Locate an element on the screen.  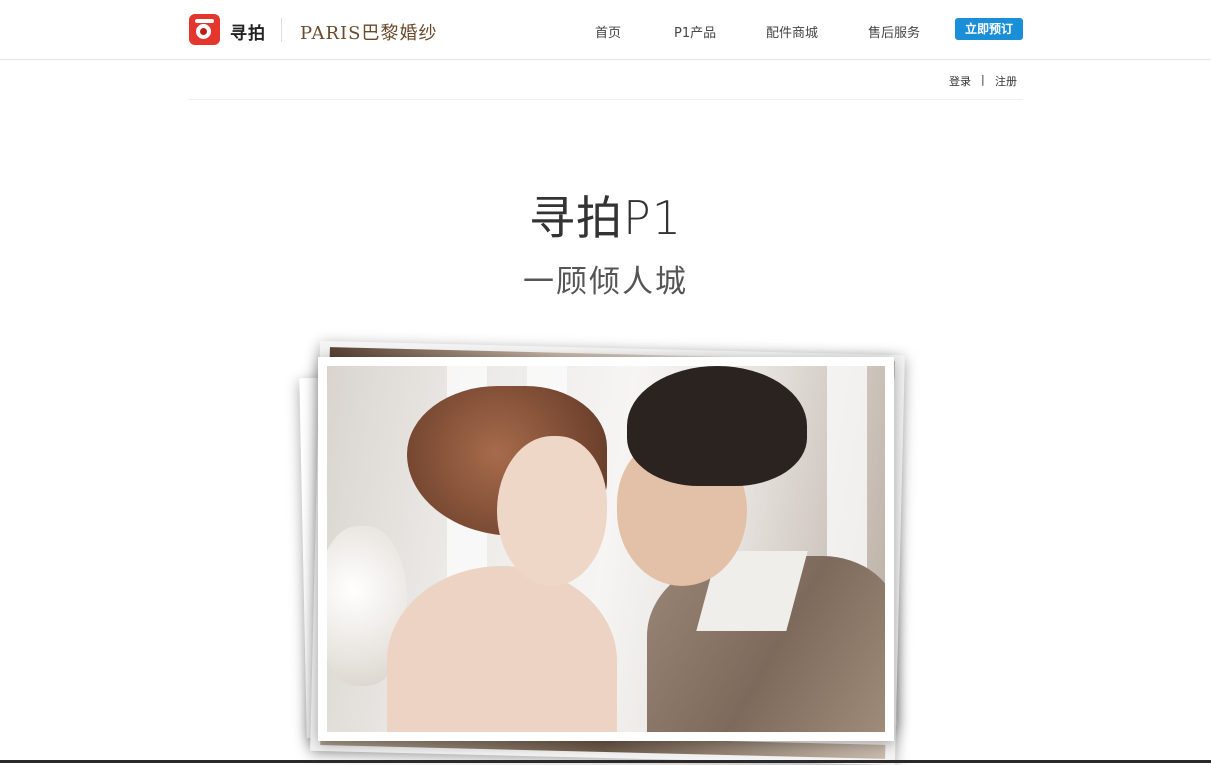
brand-name: 寻拍 is located at coordinates (248, 31).